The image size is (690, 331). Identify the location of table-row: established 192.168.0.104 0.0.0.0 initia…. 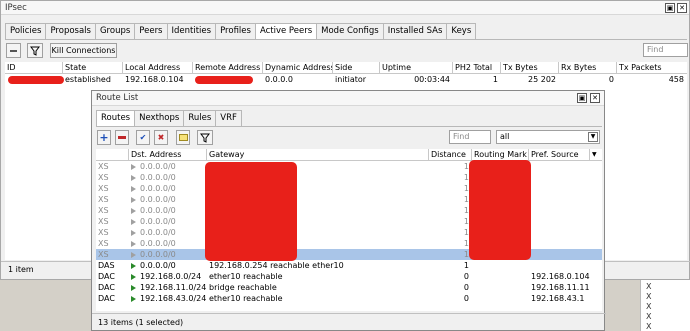
(346, 79).